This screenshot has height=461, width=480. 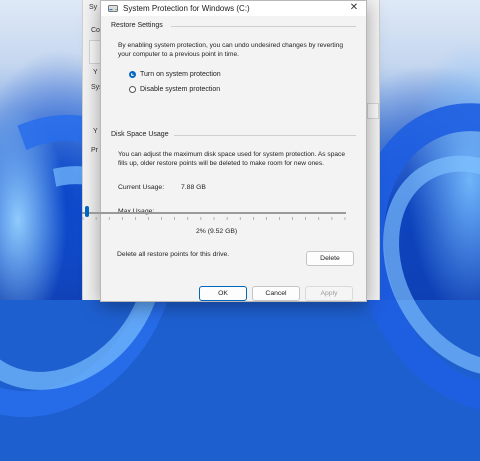 What do you see at coordinates (87, 211) in the screenshot?
I see `max-usage-slider-thumb` at bounding box center [87, 211].